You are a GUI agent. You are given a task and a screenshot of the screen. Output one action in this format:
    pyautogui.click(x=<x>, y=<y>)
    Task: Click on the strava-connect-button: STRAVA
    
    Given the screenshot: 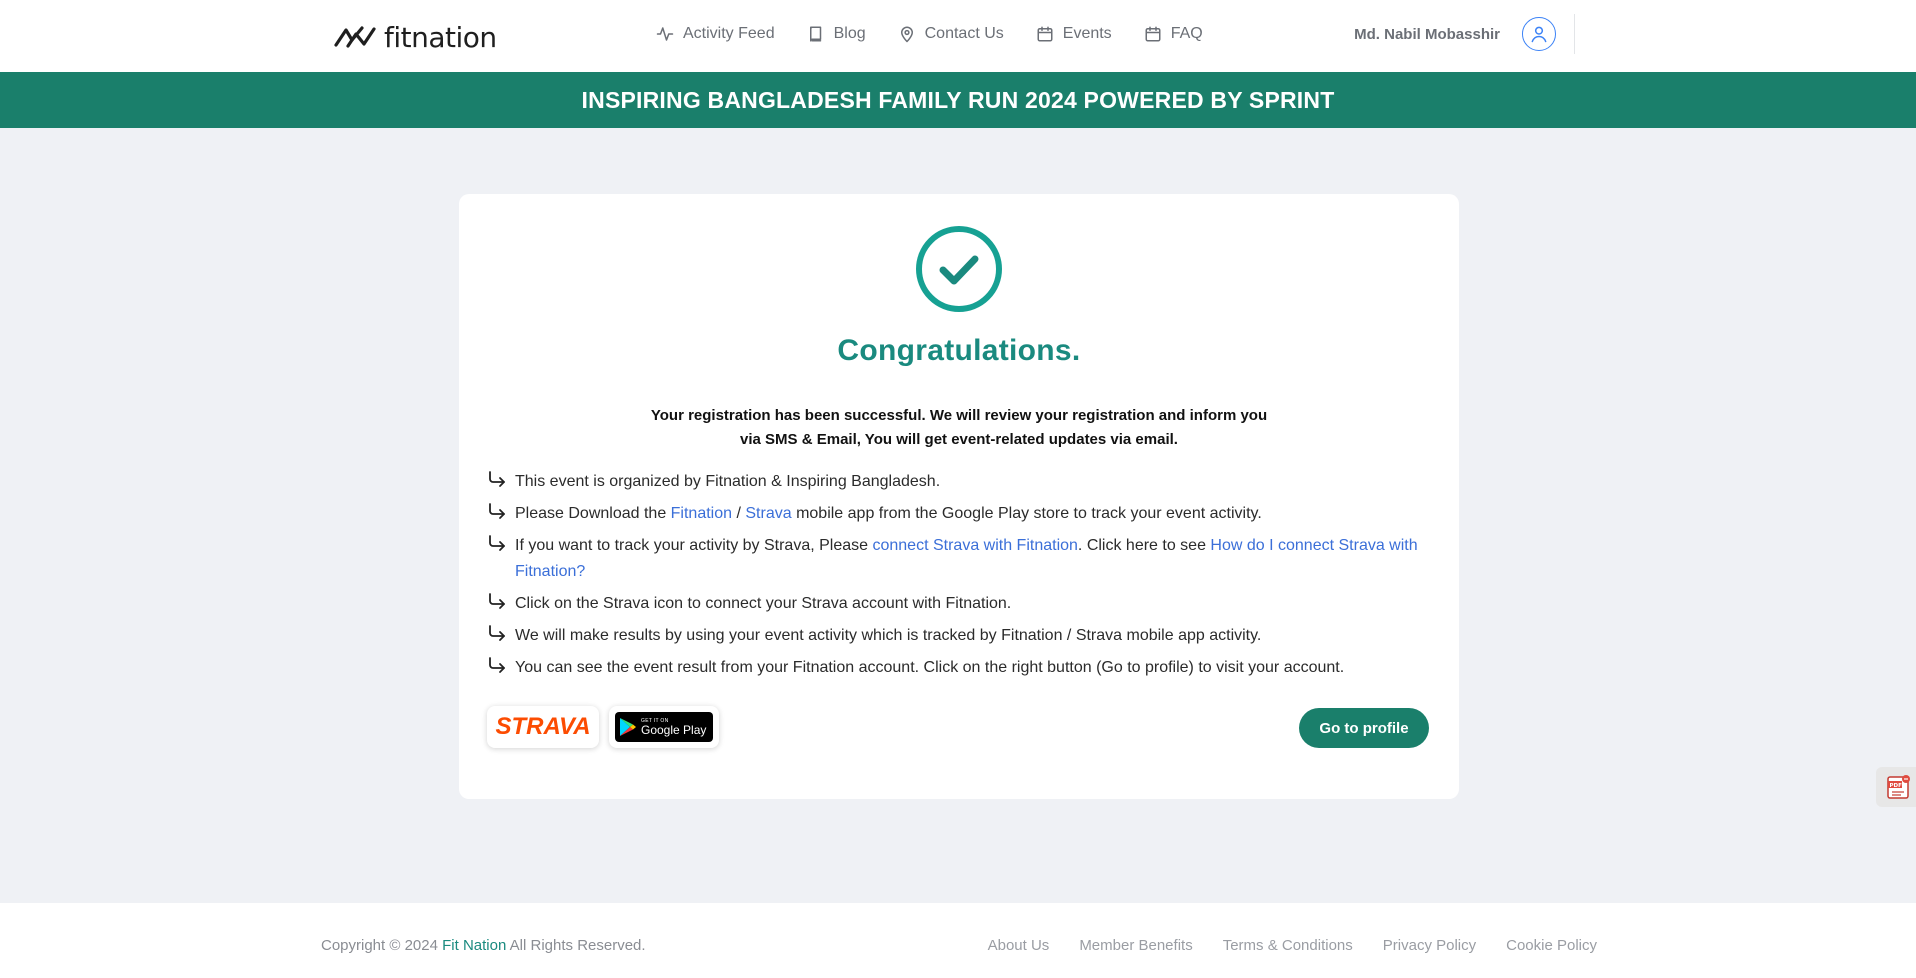 What is the action you would take?
    pyautogui.click(x=543, y=727)
    